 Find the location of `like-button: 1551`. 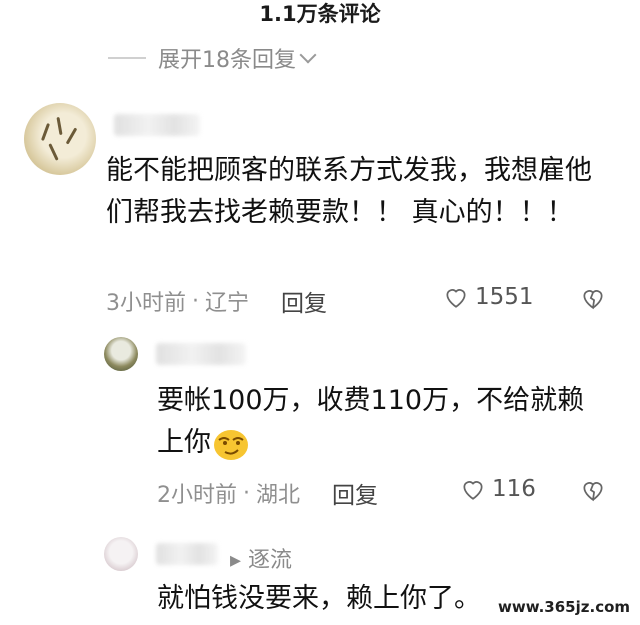

like-button: 1551 is located at coordinates (488, 297).